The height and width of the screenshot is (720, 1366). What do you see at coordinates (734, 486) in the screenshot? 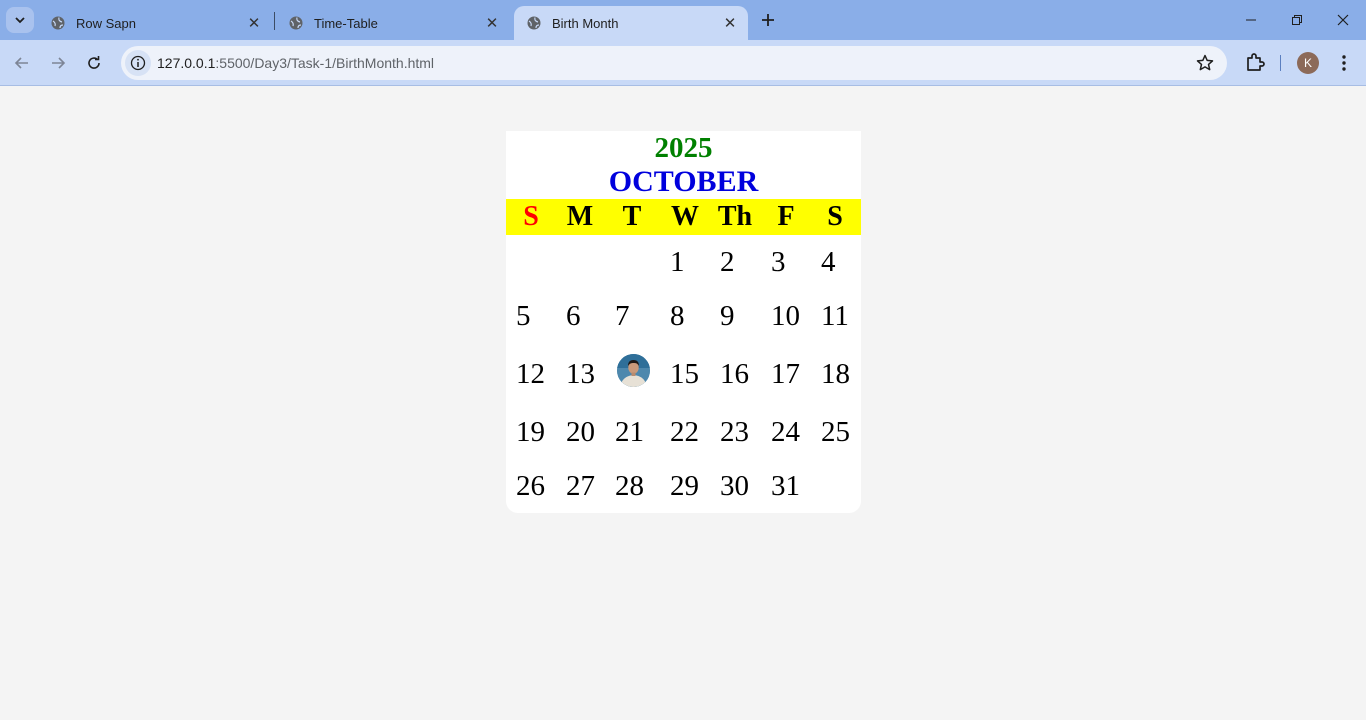
I see `calendar-day: 30` at bounding box center [734, 486].